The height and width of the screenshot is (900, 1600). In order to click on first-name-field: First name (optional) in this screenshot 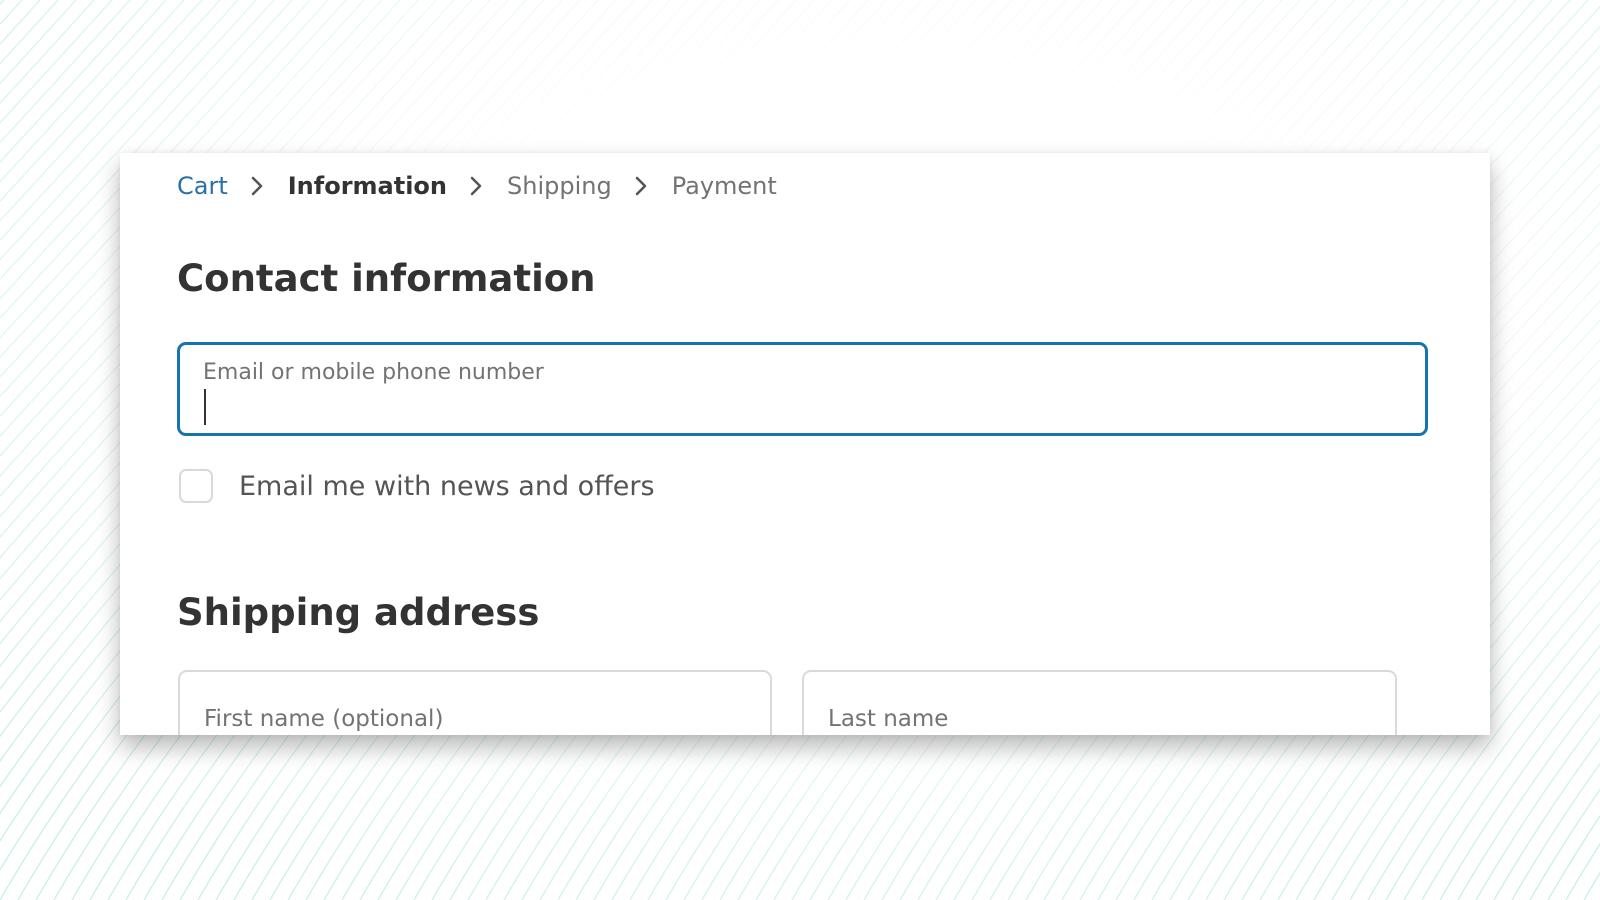, I will do `click(475, 702)`.